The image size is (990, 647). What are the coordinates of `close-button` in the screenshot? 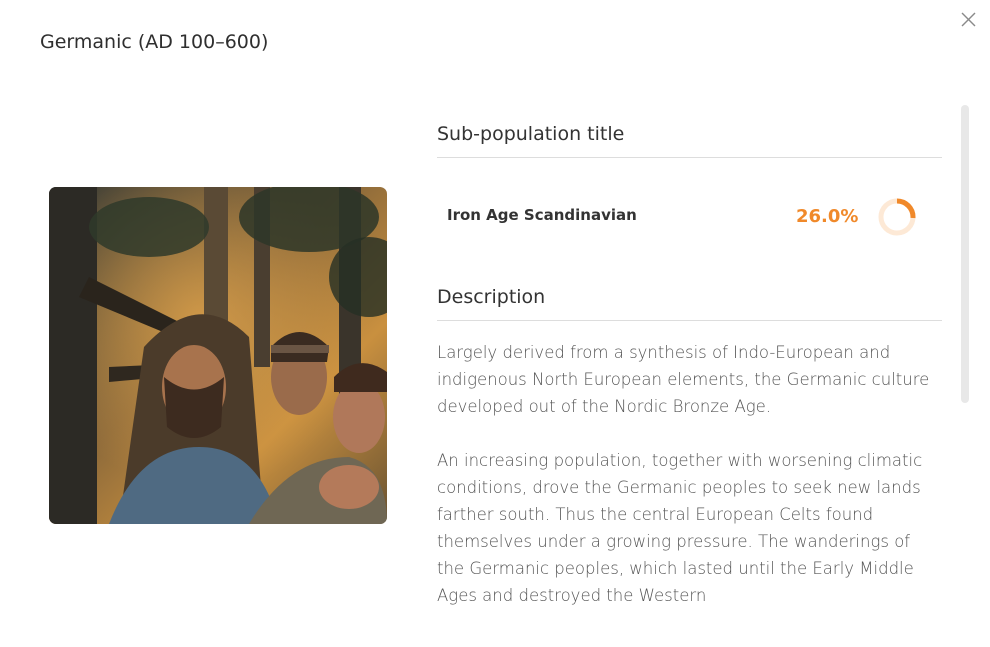 It's located at (968, 19).